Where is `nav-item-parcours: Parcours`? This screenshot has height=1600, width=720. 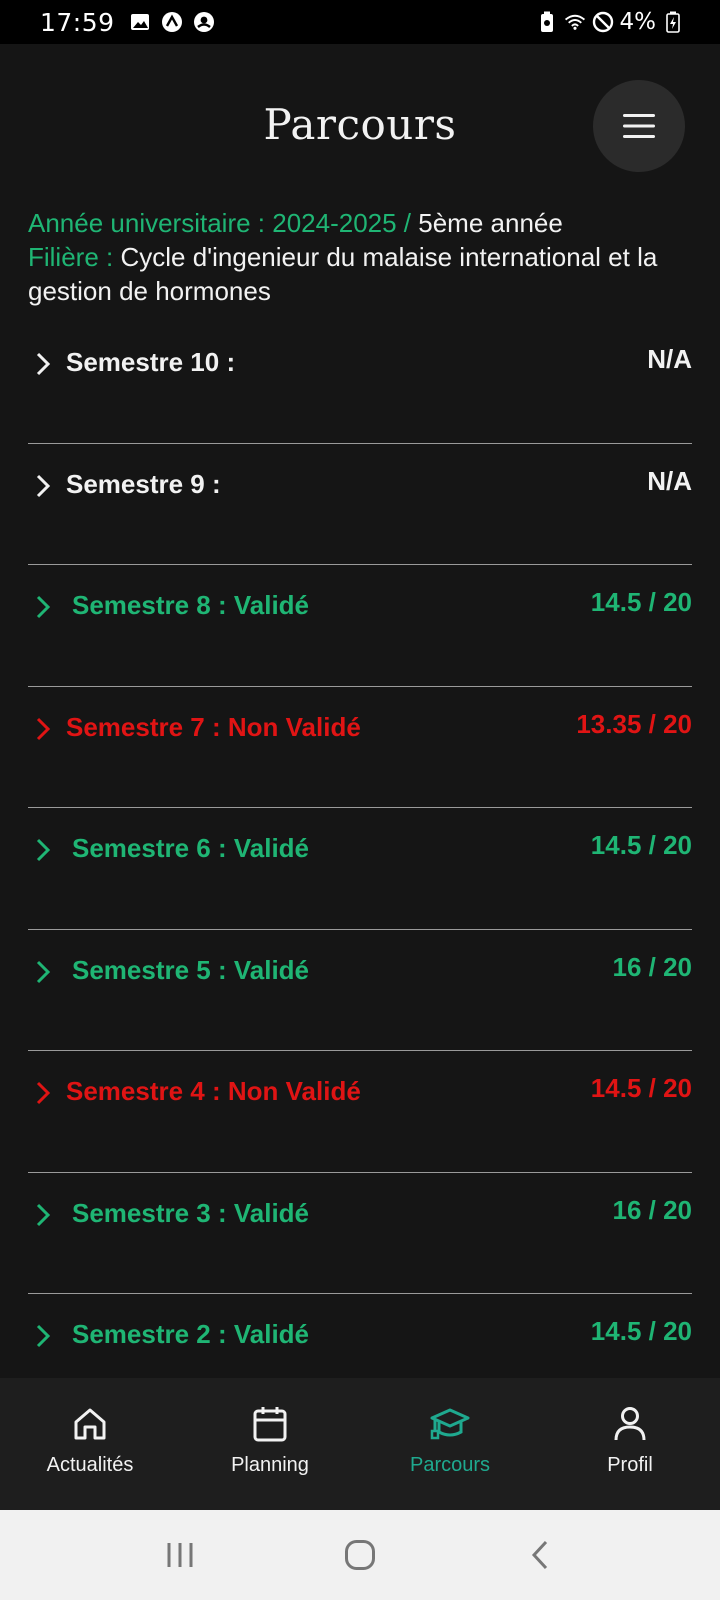 nav-item-parcours: Parcours is located at coordinates (450, 1444).